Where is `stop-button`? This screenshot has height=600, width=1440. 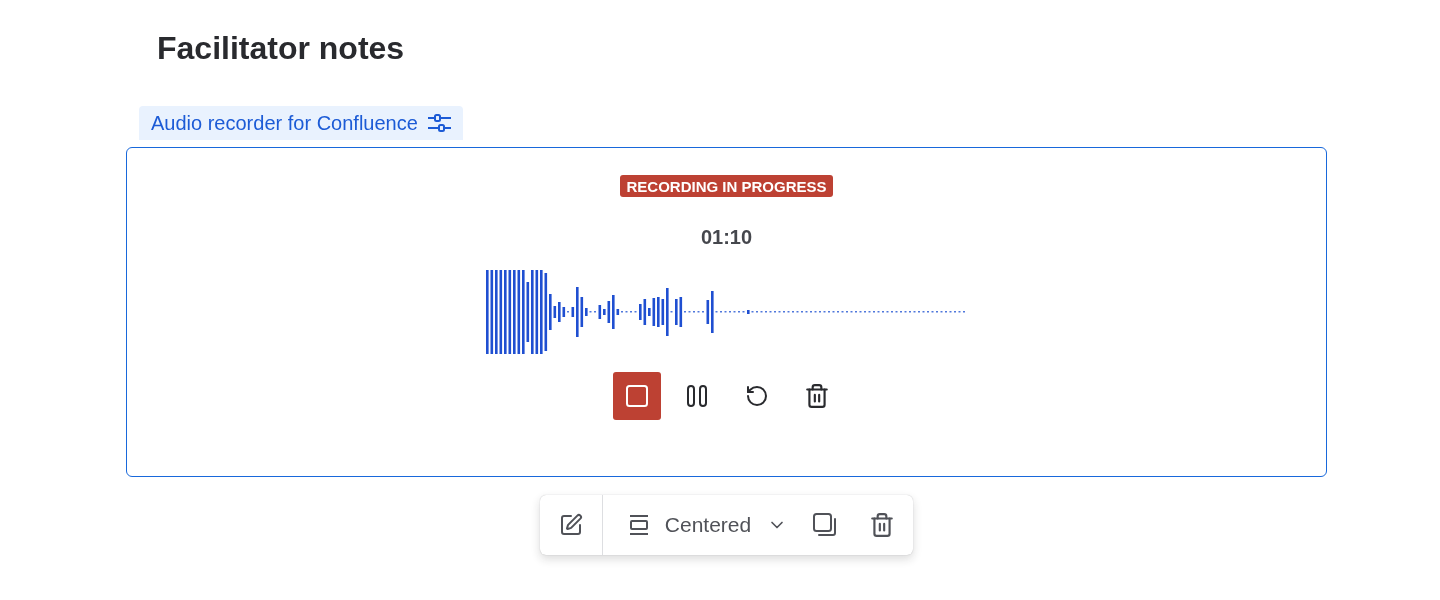 stop-button is located at coordinates (636, 396).